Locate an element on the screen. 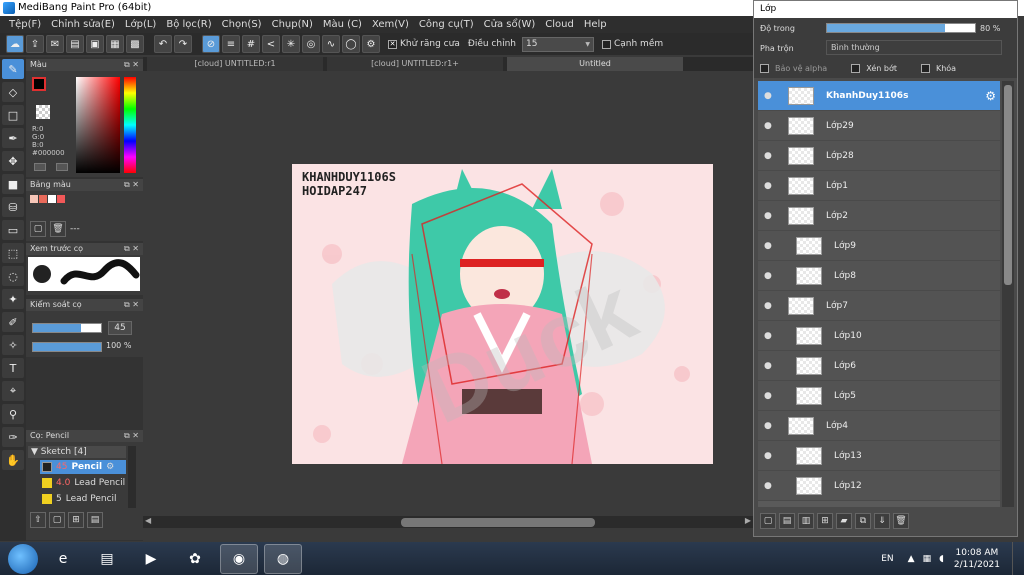 The width and height of the screenshot is (1024, 575). layer-item: ● Lớp8 is located at coordinates (879, 276).